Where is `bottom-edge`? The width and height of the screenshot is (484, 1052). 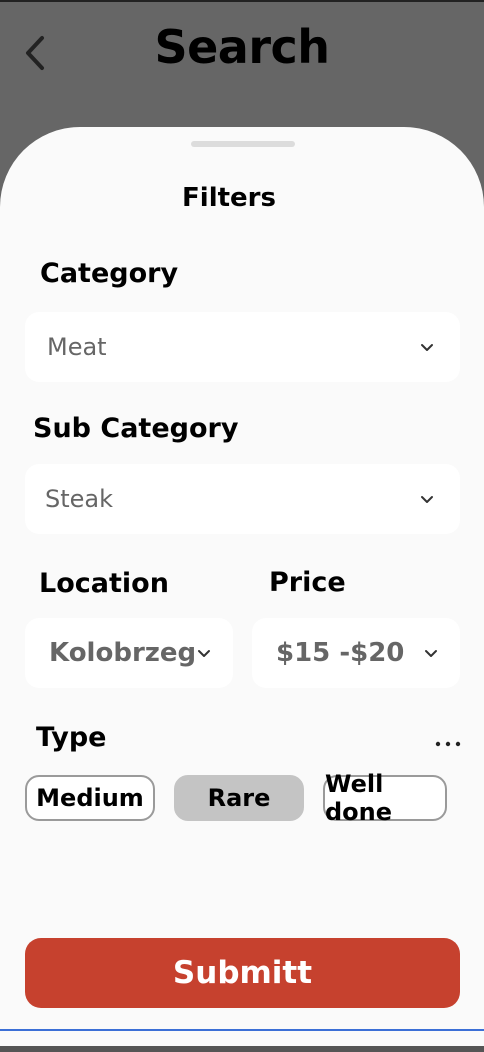 bottom-edge is located at coordinates (242, 1049).